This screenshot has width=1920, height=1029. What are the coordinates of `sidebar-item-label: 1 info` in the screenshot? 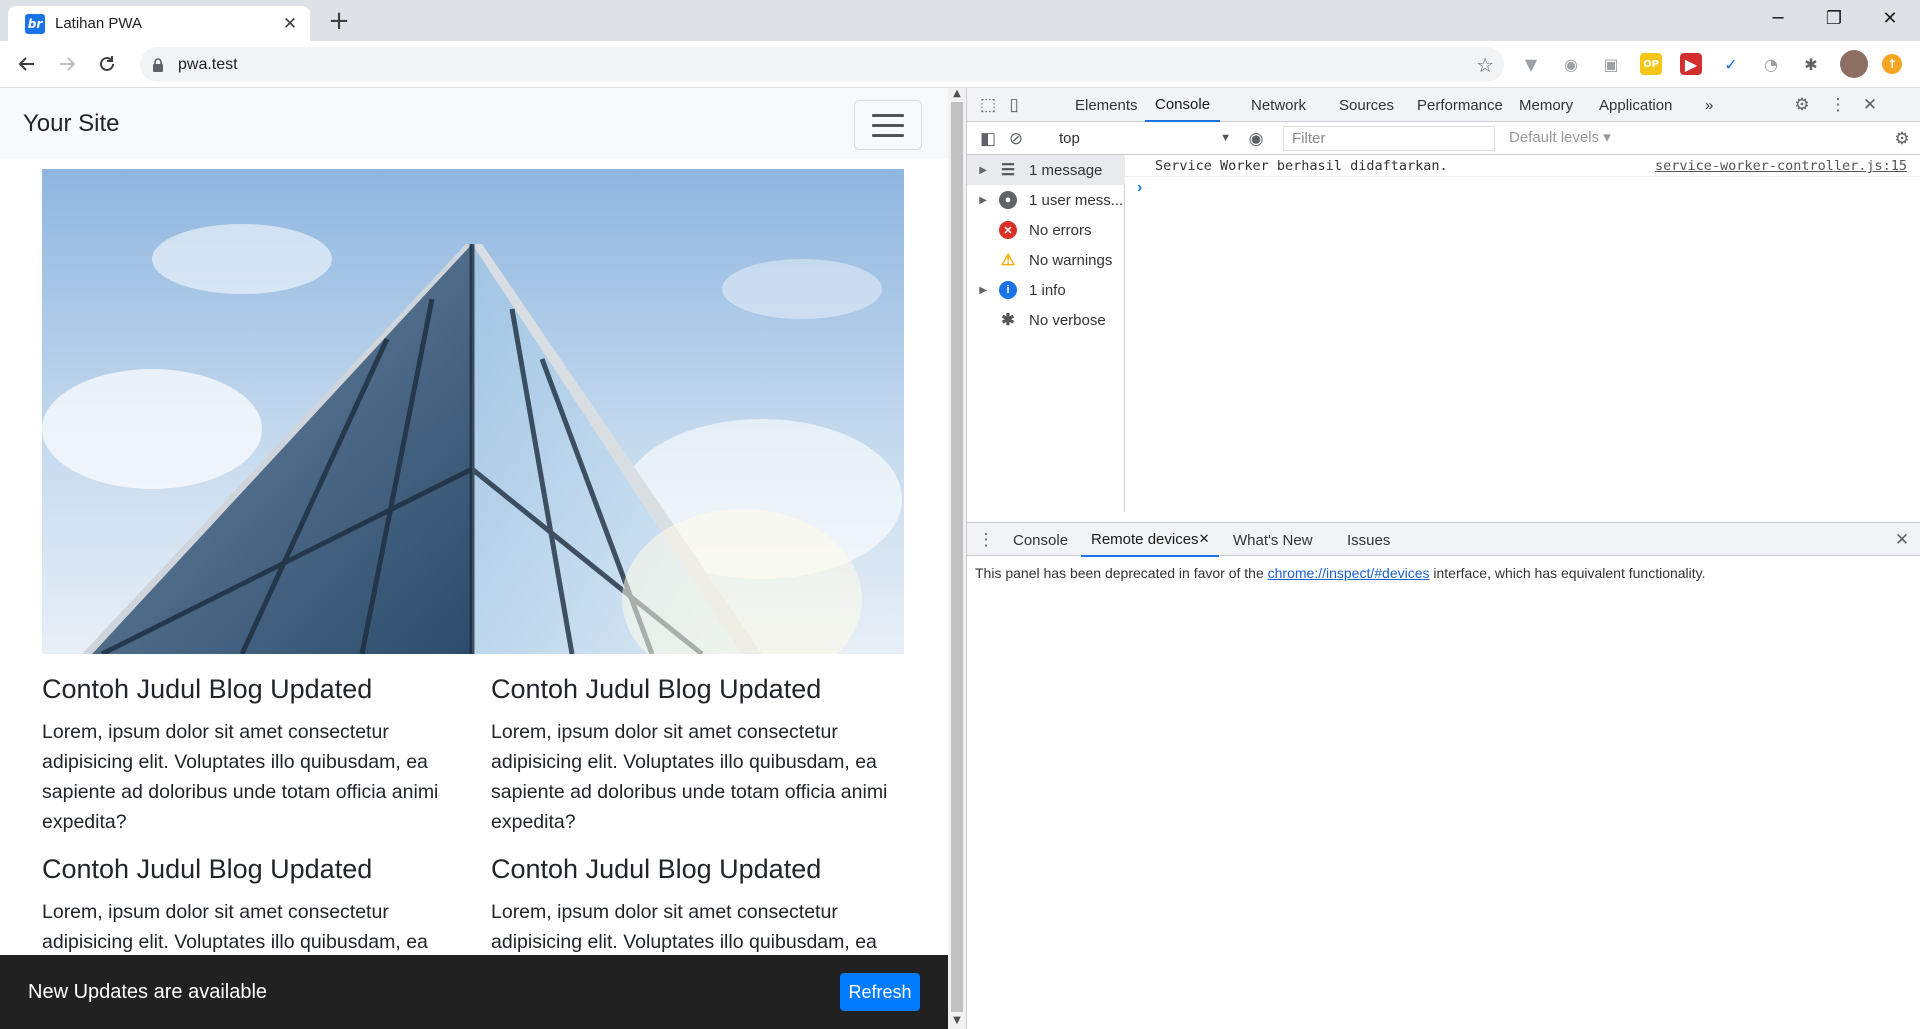 It's located at (1047, 290).